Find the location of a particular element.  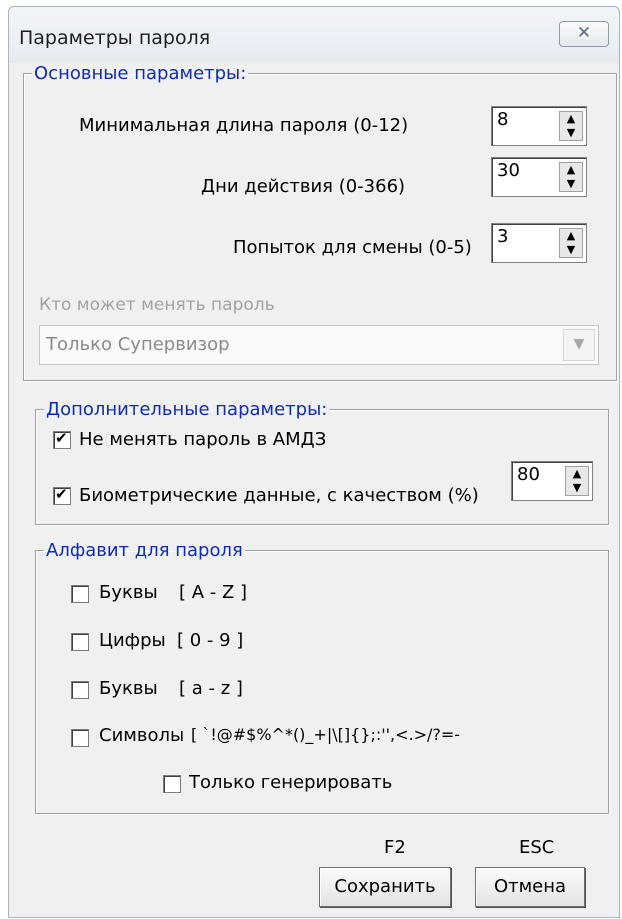

min-length-spinner: 8 ▲ ▼ is located at coordinates (539, 126).